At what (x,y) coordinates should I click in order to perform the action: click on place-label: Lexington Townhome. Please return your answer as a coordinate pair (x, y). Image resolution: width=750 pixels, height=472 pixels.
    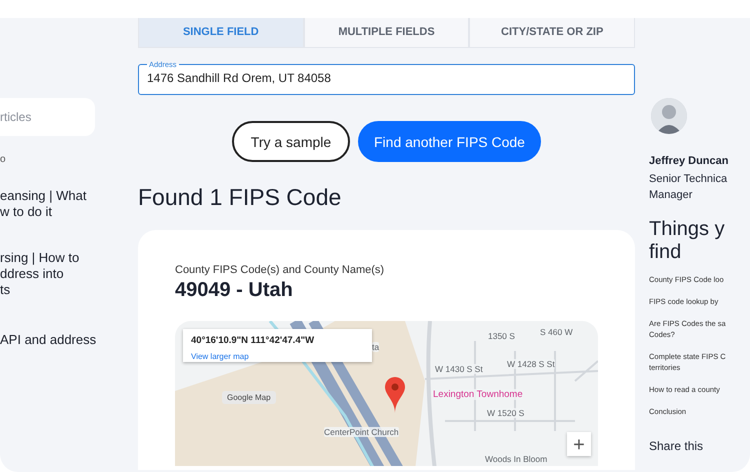
    Looking at the image, I should click on (478, 394).